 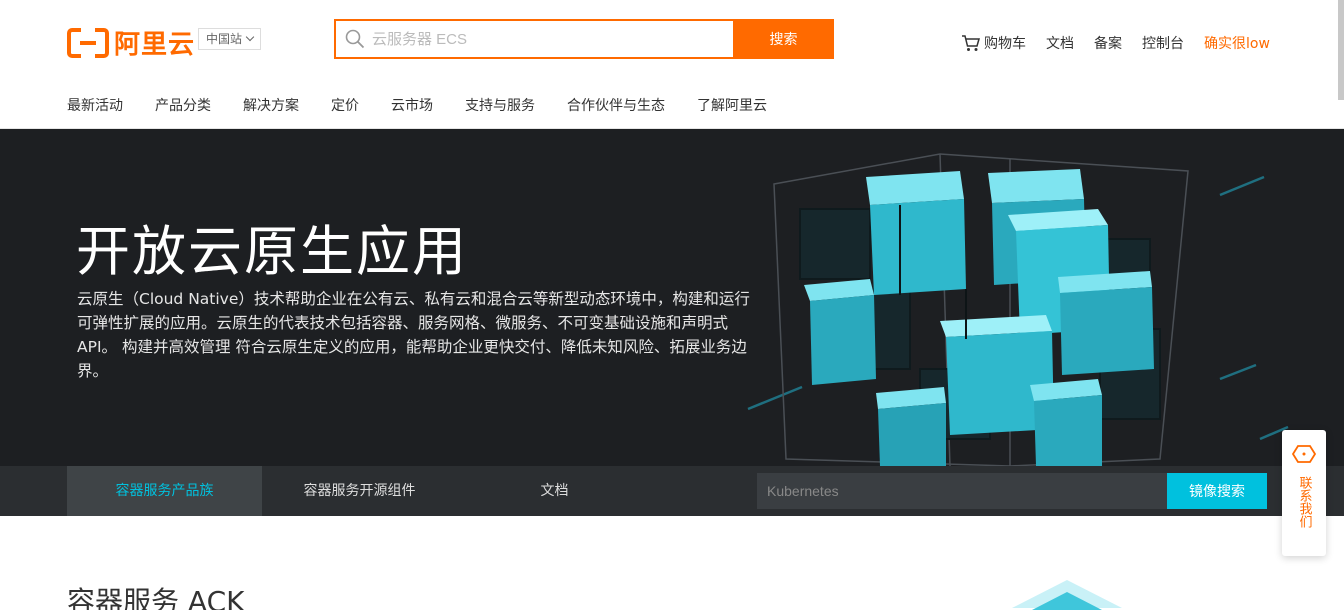 I want to click on search-icon, so click(x=355, y=39).